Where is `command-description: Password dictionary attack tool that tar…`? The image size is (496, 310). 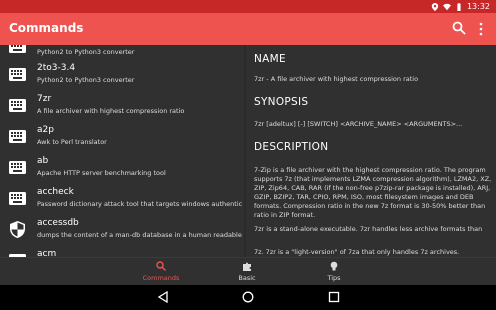 command-description: Password dictionary attack tool that tar… is located at coordinates (139, 204).